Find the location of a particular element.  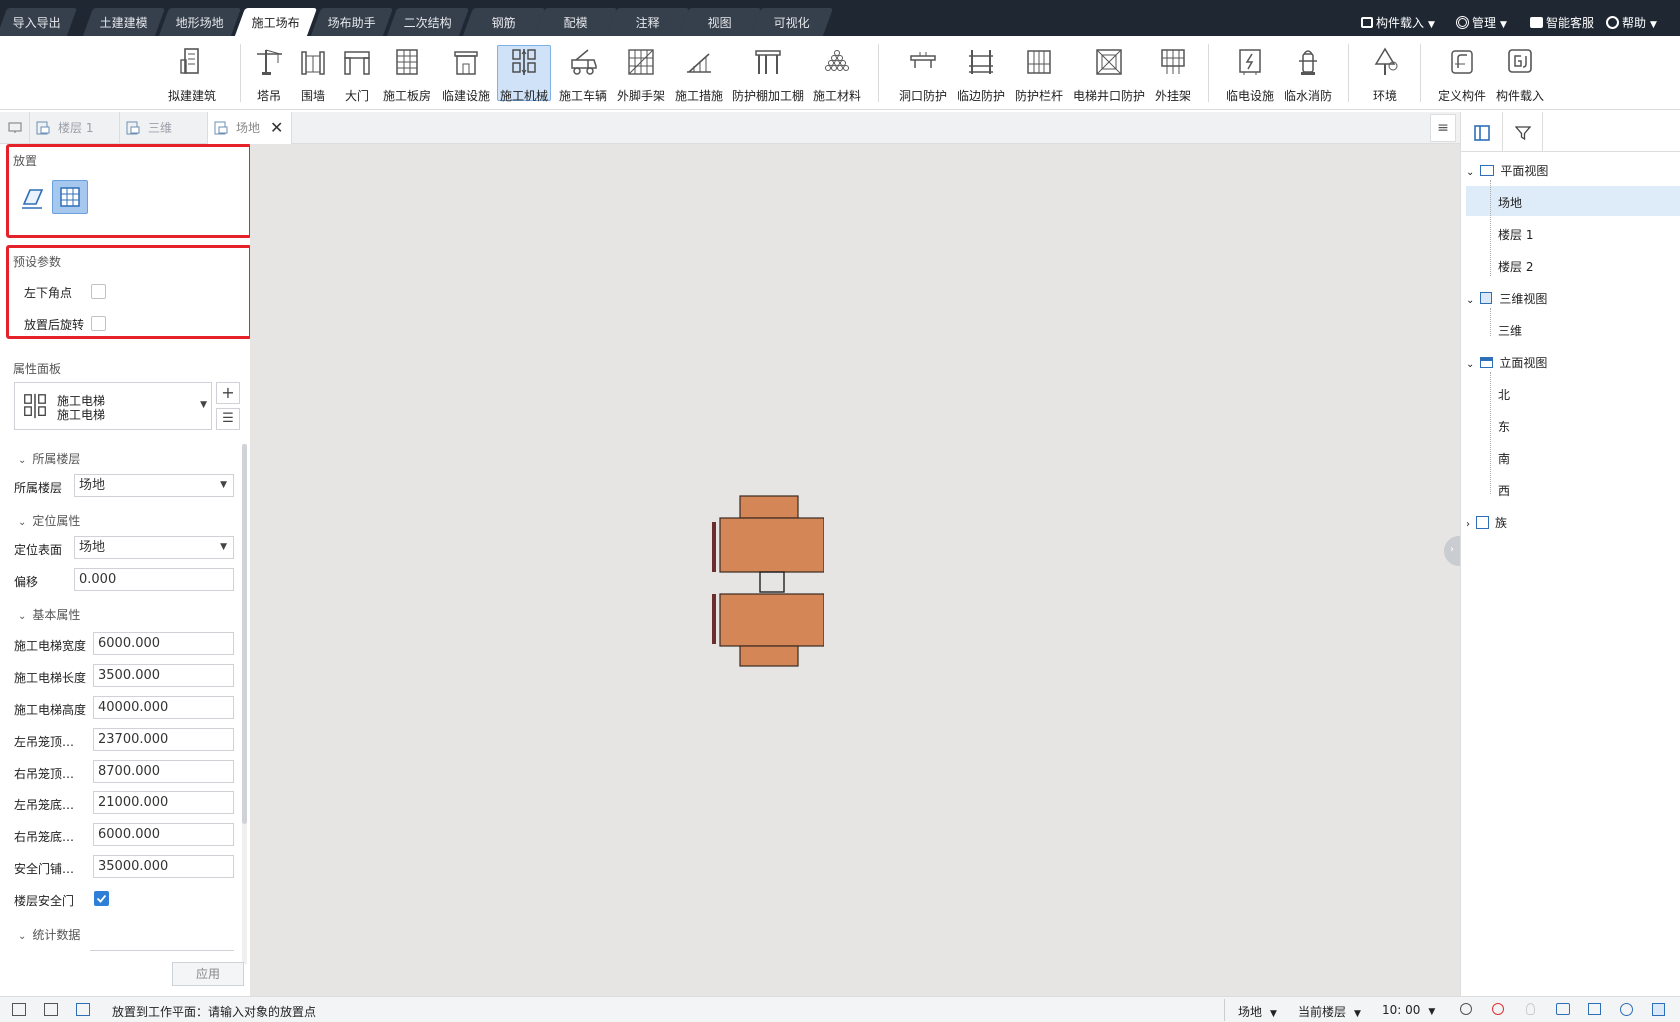

component-load-menu: 构件载入 ▼ is located at coordinates (1398, 22).